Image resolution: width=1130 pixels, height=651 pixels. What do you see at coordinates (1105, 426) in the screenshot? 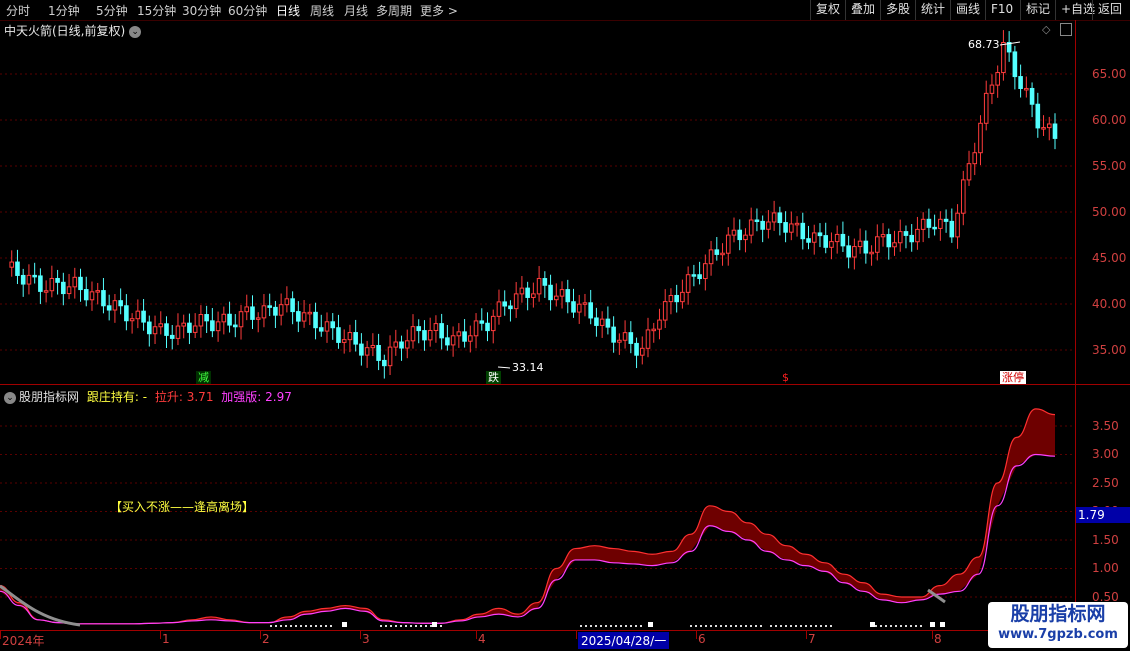
I see `indicator-tick-label: 3.50` at bounding box center [1105, 426].